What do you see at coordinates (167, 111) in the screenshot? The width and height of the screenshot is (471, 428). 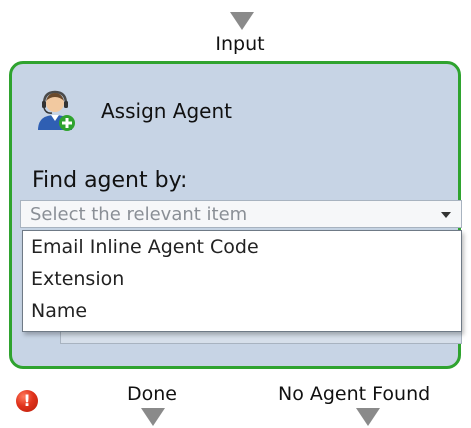 I see `activity-title: Assign Agent` at bounding box center [167, 111].